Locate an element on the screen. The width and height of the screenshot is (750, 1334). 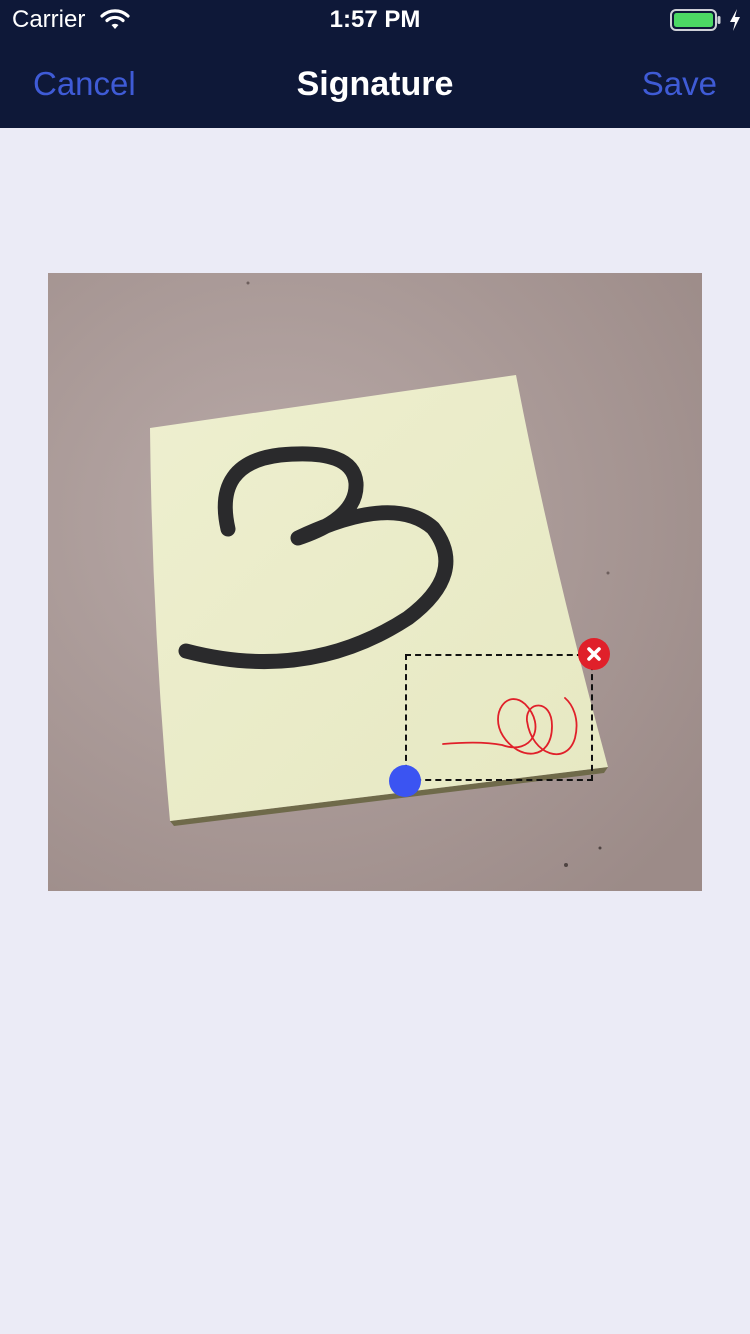
navigation-bar: Cancel Signature Save is located at coordinates (375, 84).